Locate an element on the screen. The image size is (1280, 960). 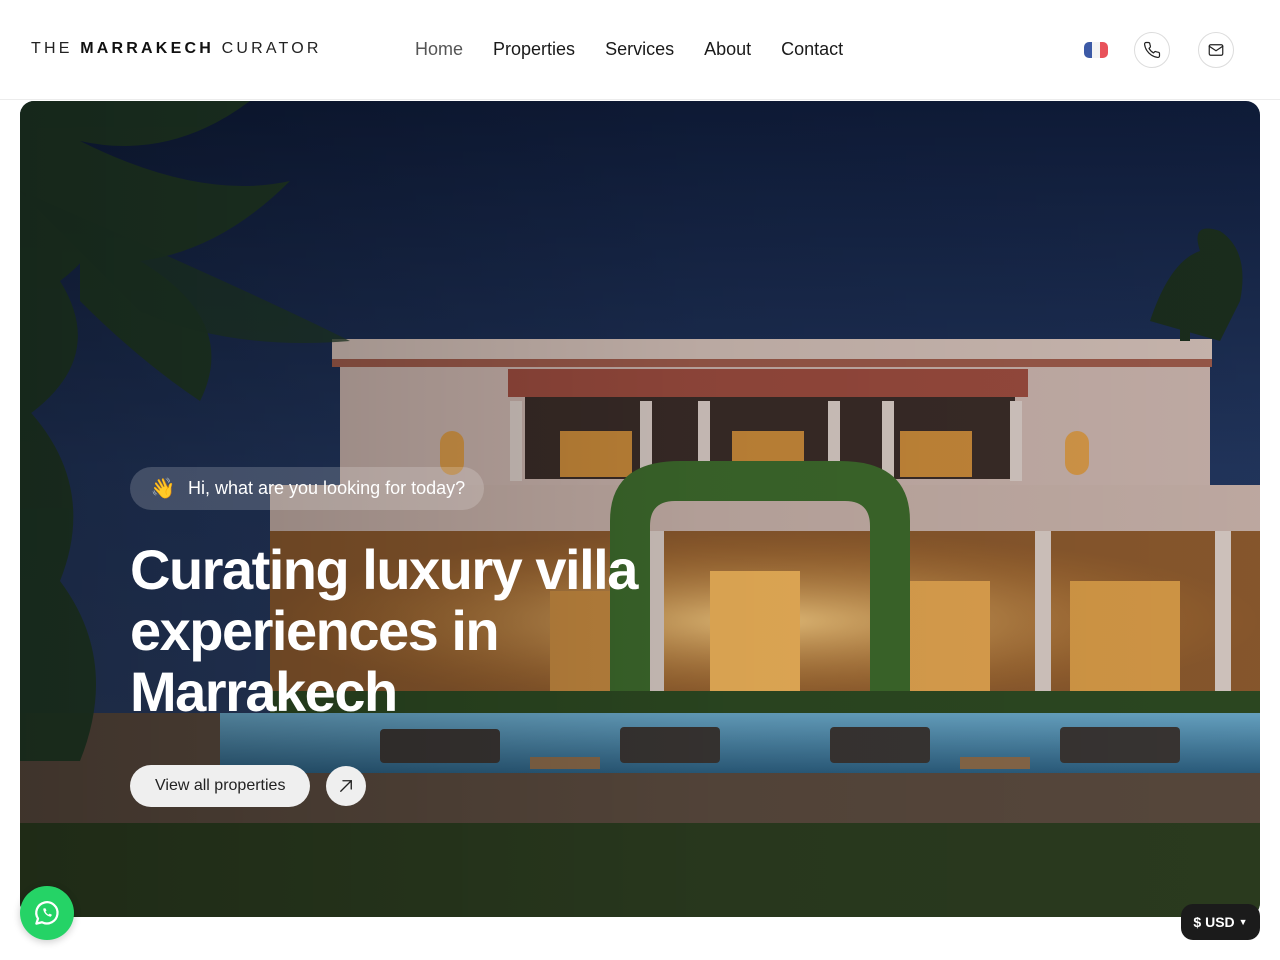
whatsapp-icon is located at coordinates (47, 913).